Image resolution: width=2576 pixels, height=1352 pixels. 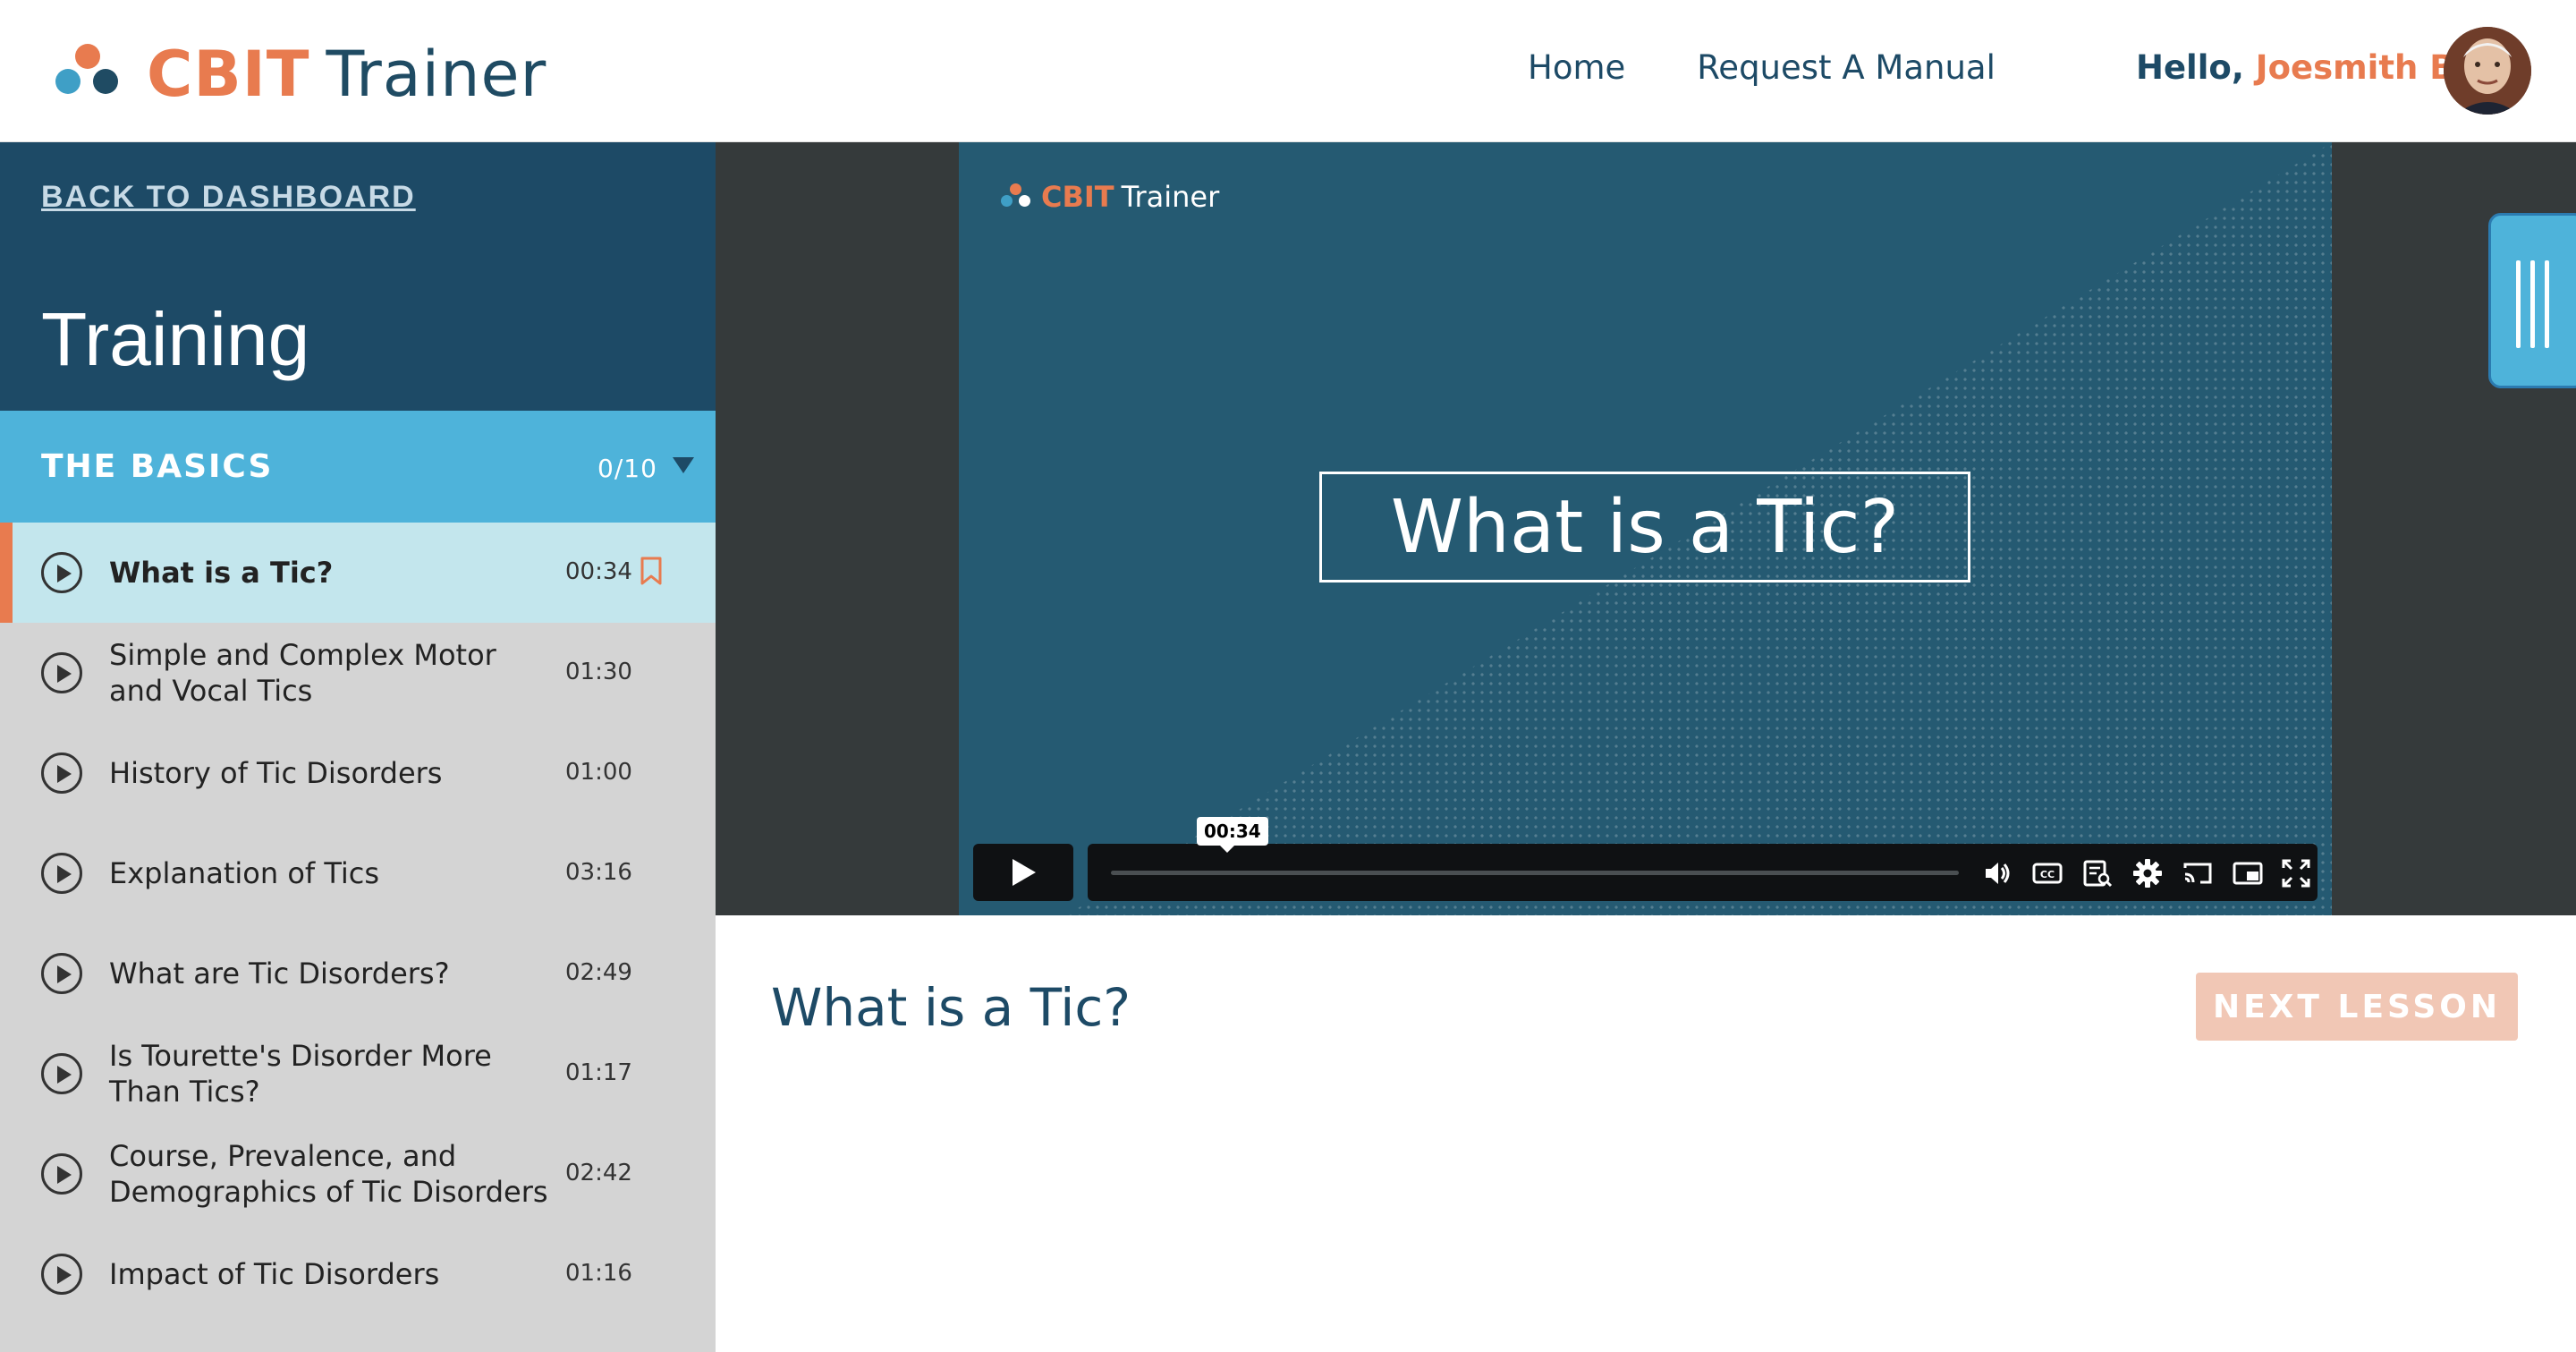 What do you see at coordinates (683, 465) in the screenshot?
I see `caret-down-icon` at bounding box center [683, 465].